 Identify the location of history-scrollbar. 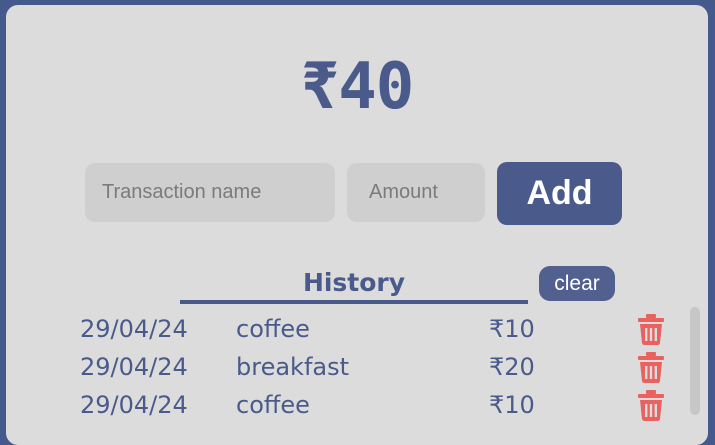
(695, 361).